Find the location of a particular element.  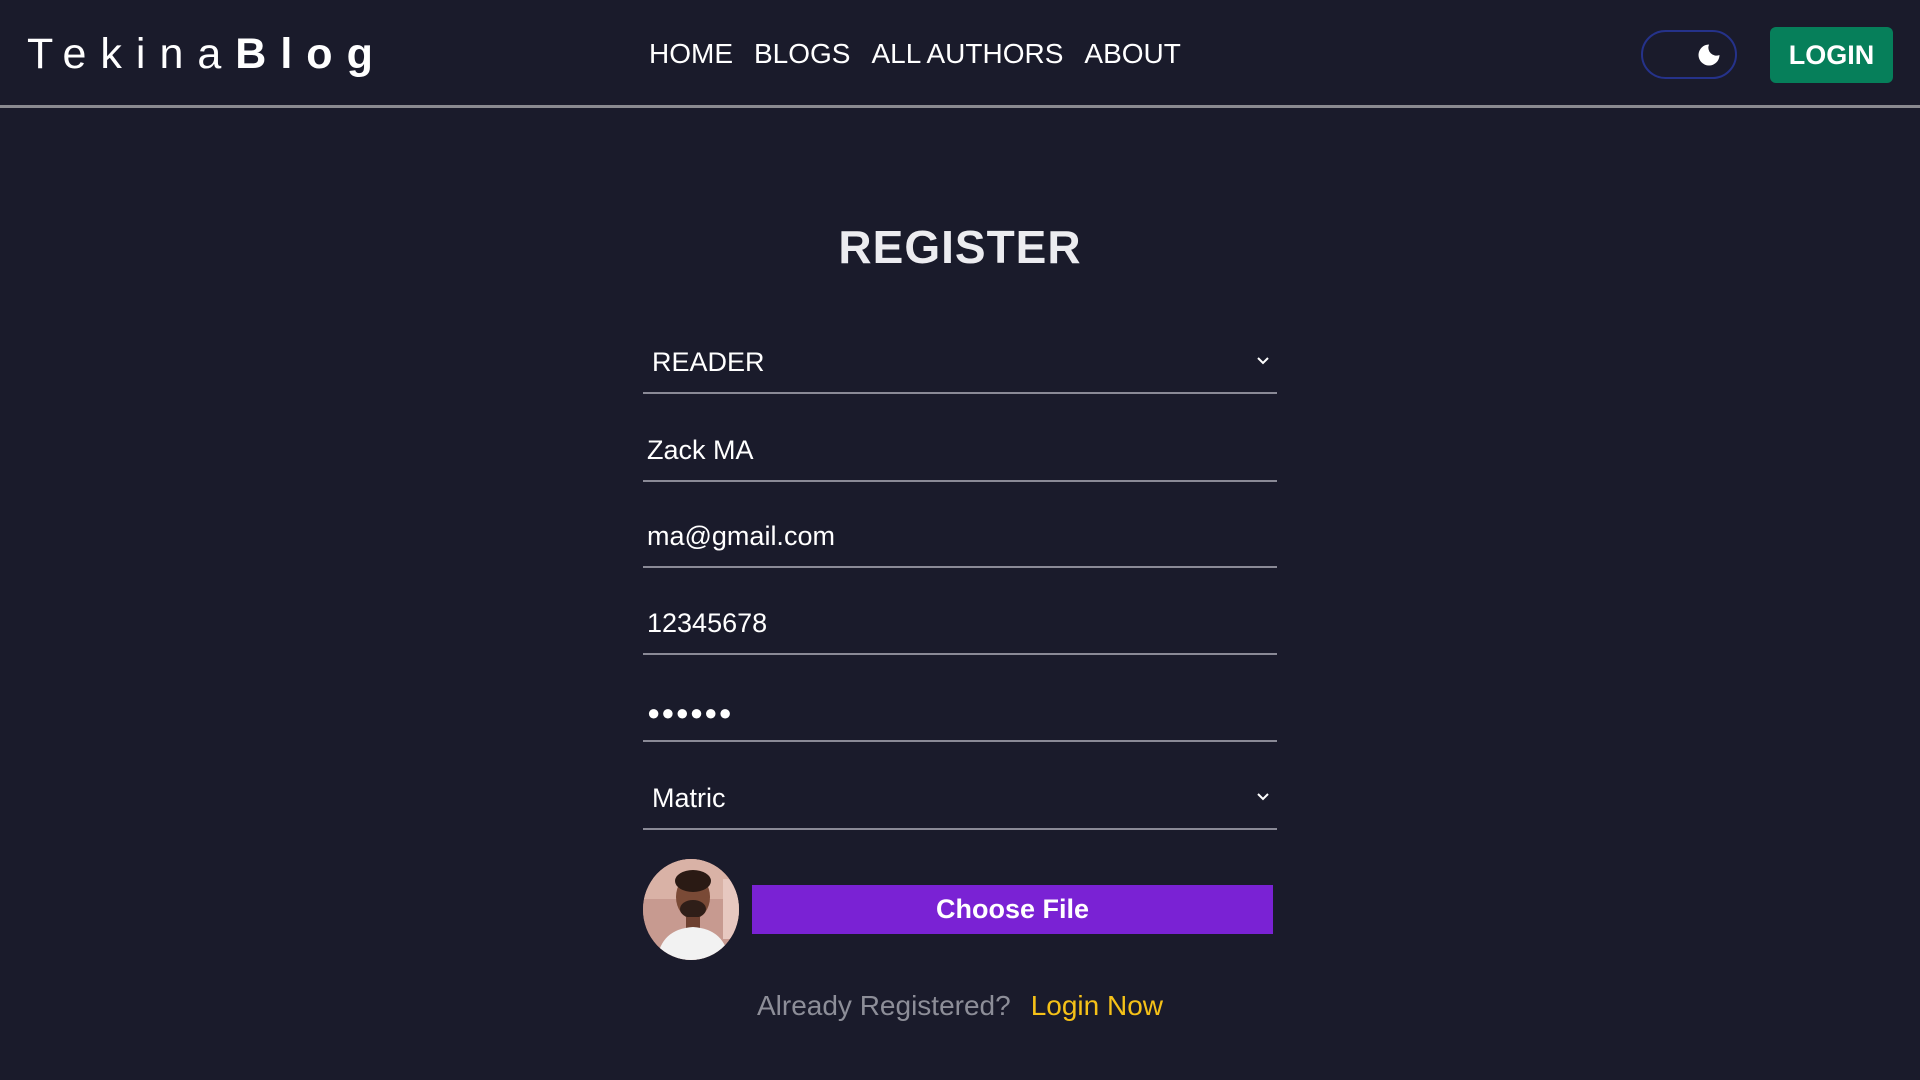

password-input-value: ●●●●●● is located at coordinates (690, 712).